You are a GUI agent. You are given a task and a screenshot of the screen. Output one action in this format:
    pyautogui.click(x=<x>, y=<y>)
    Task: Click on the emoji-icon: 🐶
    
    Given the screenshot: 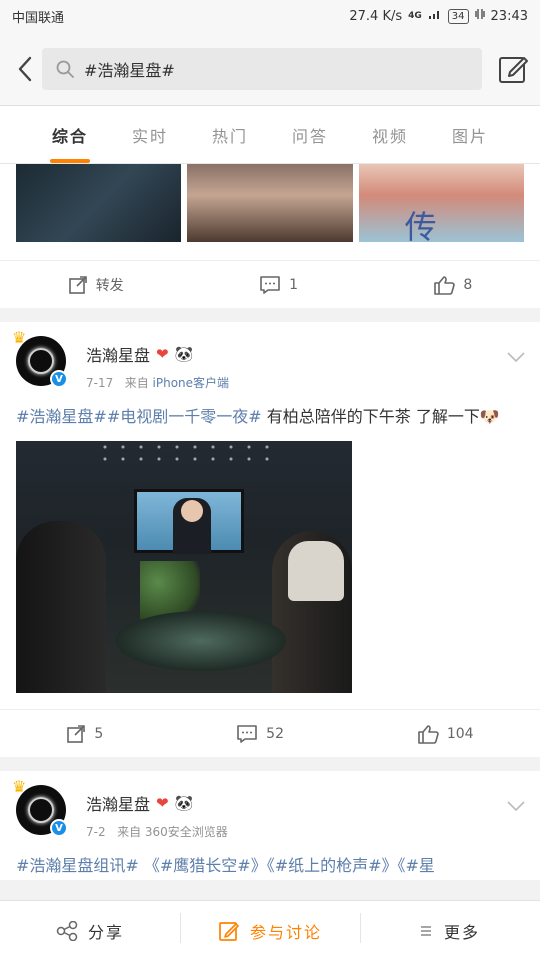 What is the action you would take?
    pyautogui.click(x=489, y=416)
    